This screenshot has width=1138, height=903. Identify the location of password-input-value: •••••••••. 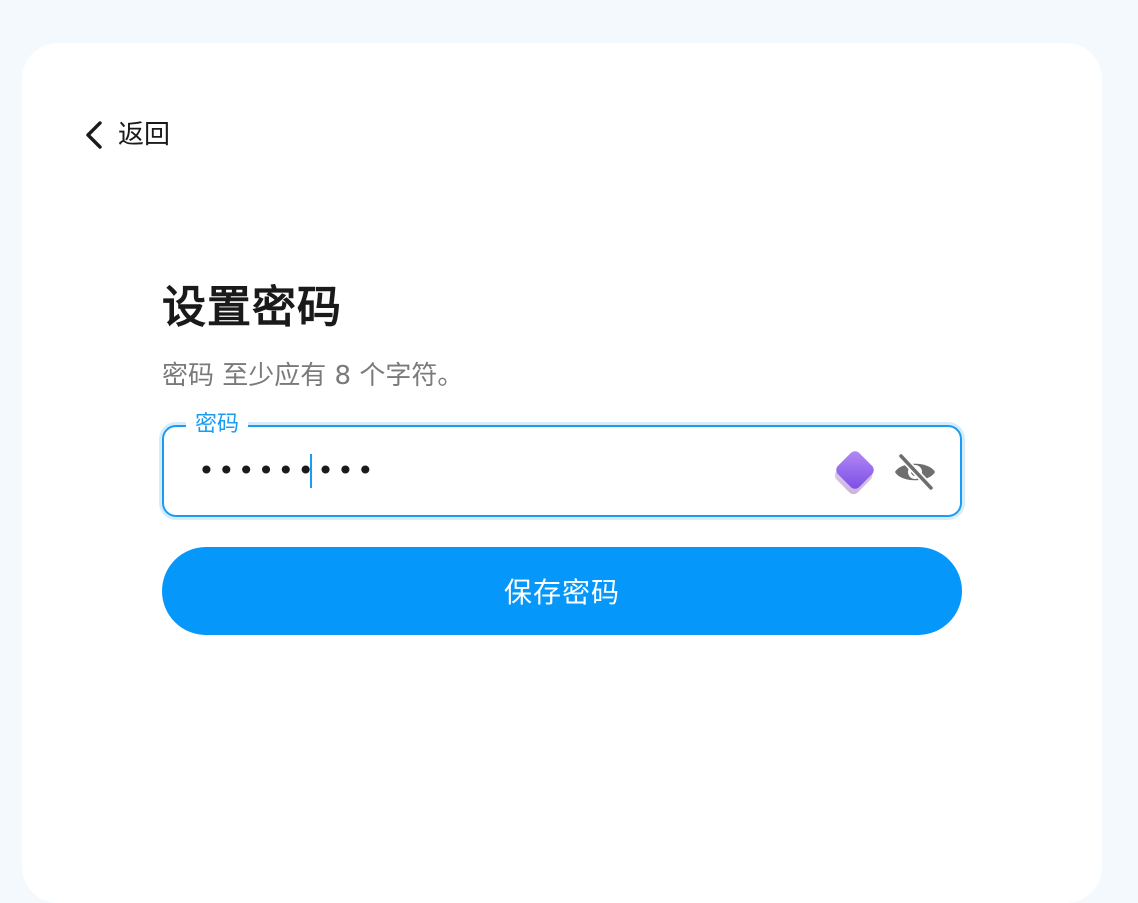
(287, 471).